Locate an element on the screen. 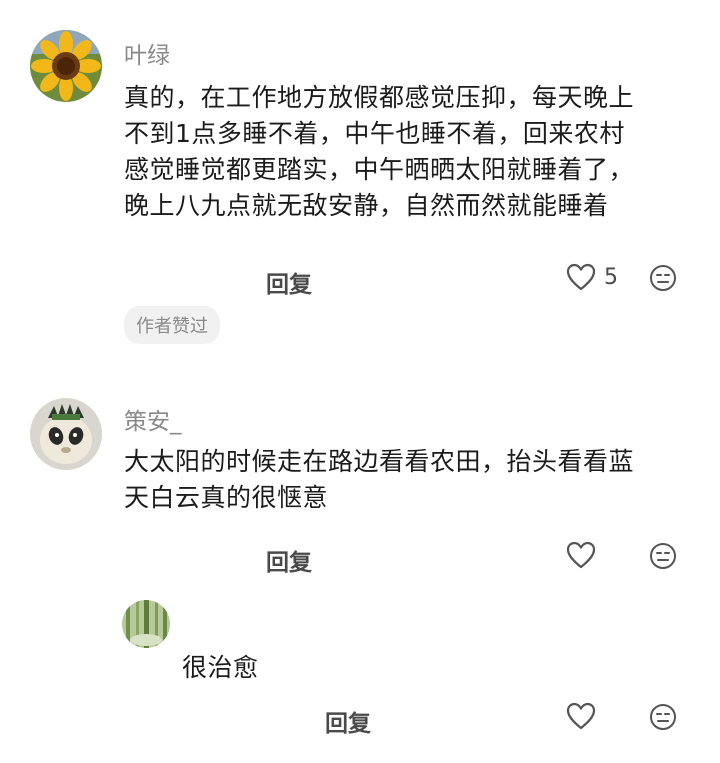 The height and width of the screenshot is (763, 720). comment-line: 感觉睡觉都更踏实，中午晒晒太阳就睡着了， is located at coordinates (379, 169).